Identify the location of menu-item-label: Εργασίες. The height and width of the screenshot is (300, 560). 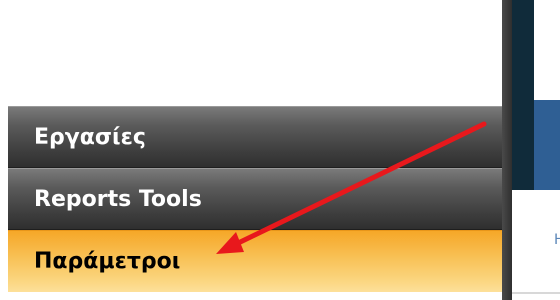
(90, 137).